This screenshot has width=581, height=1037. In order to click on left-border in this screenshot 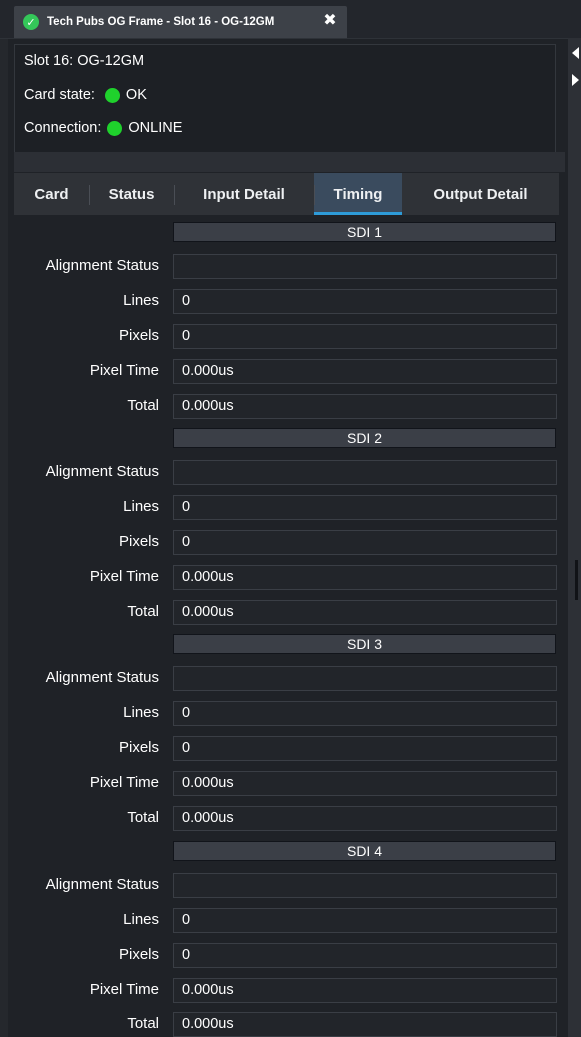, I will do `click(4, 518)`.